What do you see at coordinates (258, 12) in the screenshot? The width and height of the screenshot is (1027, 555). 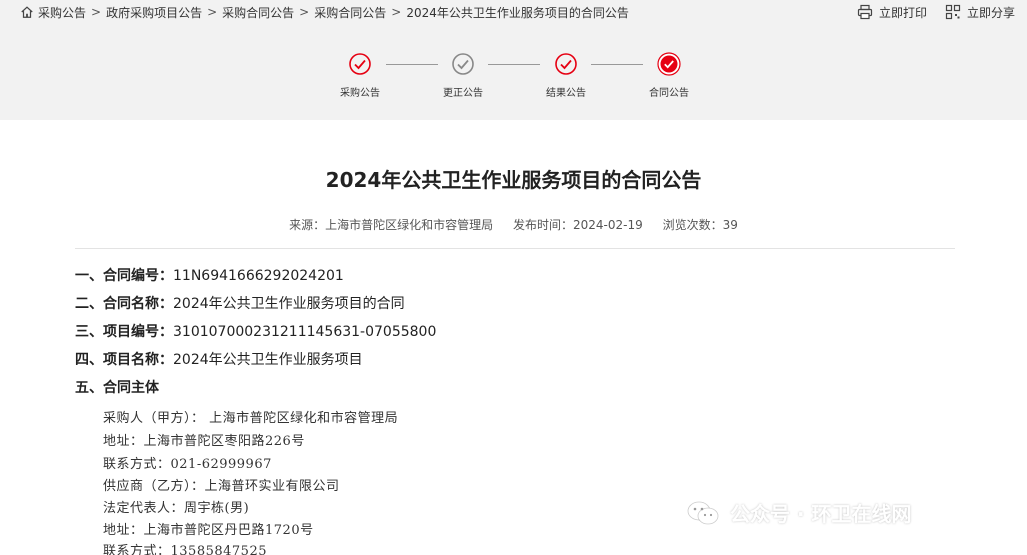 I see `breadcrumb-item-contract-notice-1: 采购合同公告` at bounding box center [258, 12].